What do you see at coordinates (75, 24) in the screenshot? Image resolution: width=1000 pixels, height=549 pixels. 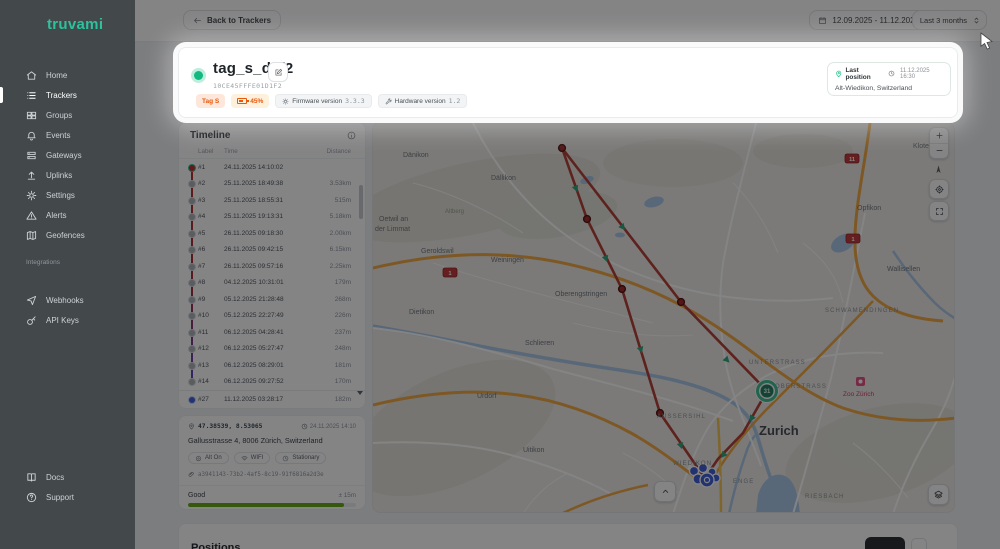 I see `truvami-logo: truvami` at bounding box center [75, 24].